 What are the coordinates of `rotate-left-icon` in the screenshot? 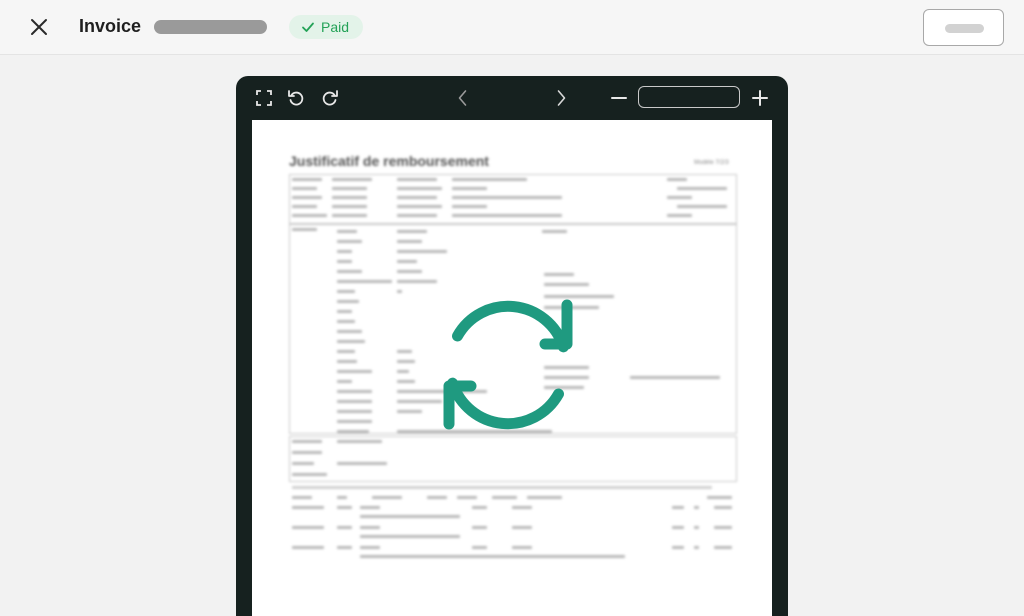 It's located at (296, 98).